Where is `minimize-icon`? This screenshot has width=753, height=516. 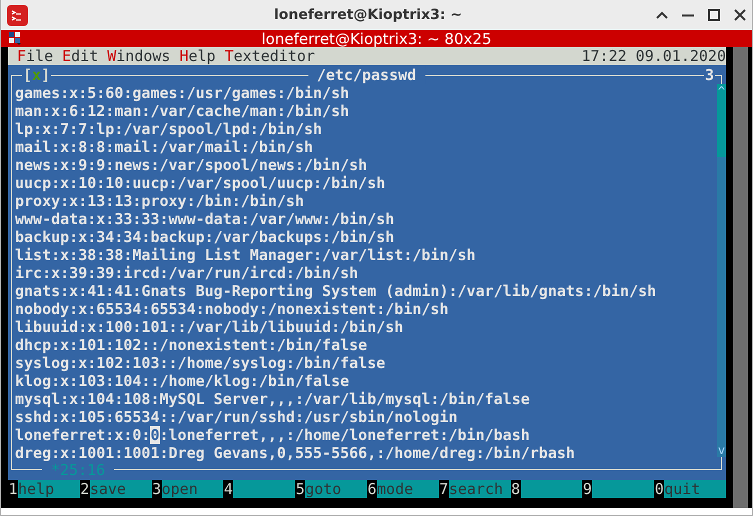
minimize-icon is located at coordinates (688, 15).